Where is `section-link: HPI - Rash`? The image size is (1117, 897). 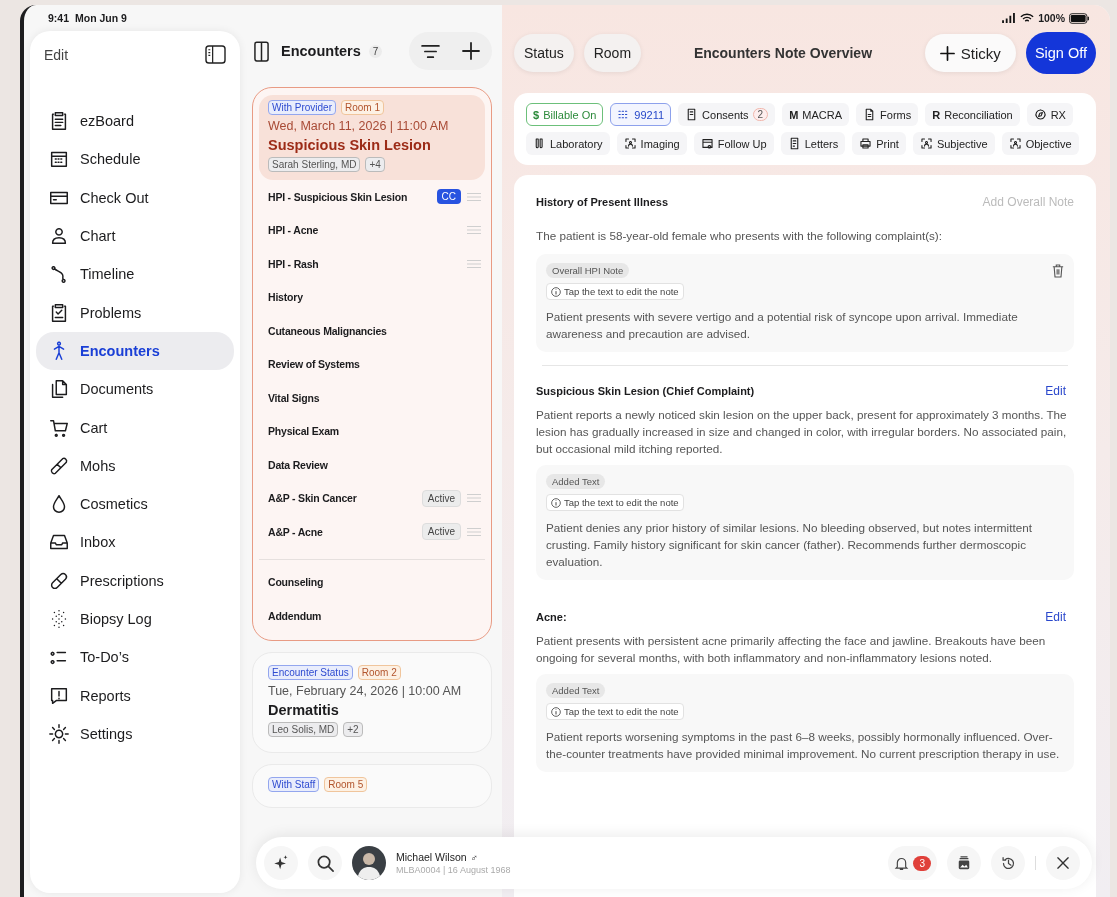
section-link: HPI - Rash is located at coordinates (364, 263).